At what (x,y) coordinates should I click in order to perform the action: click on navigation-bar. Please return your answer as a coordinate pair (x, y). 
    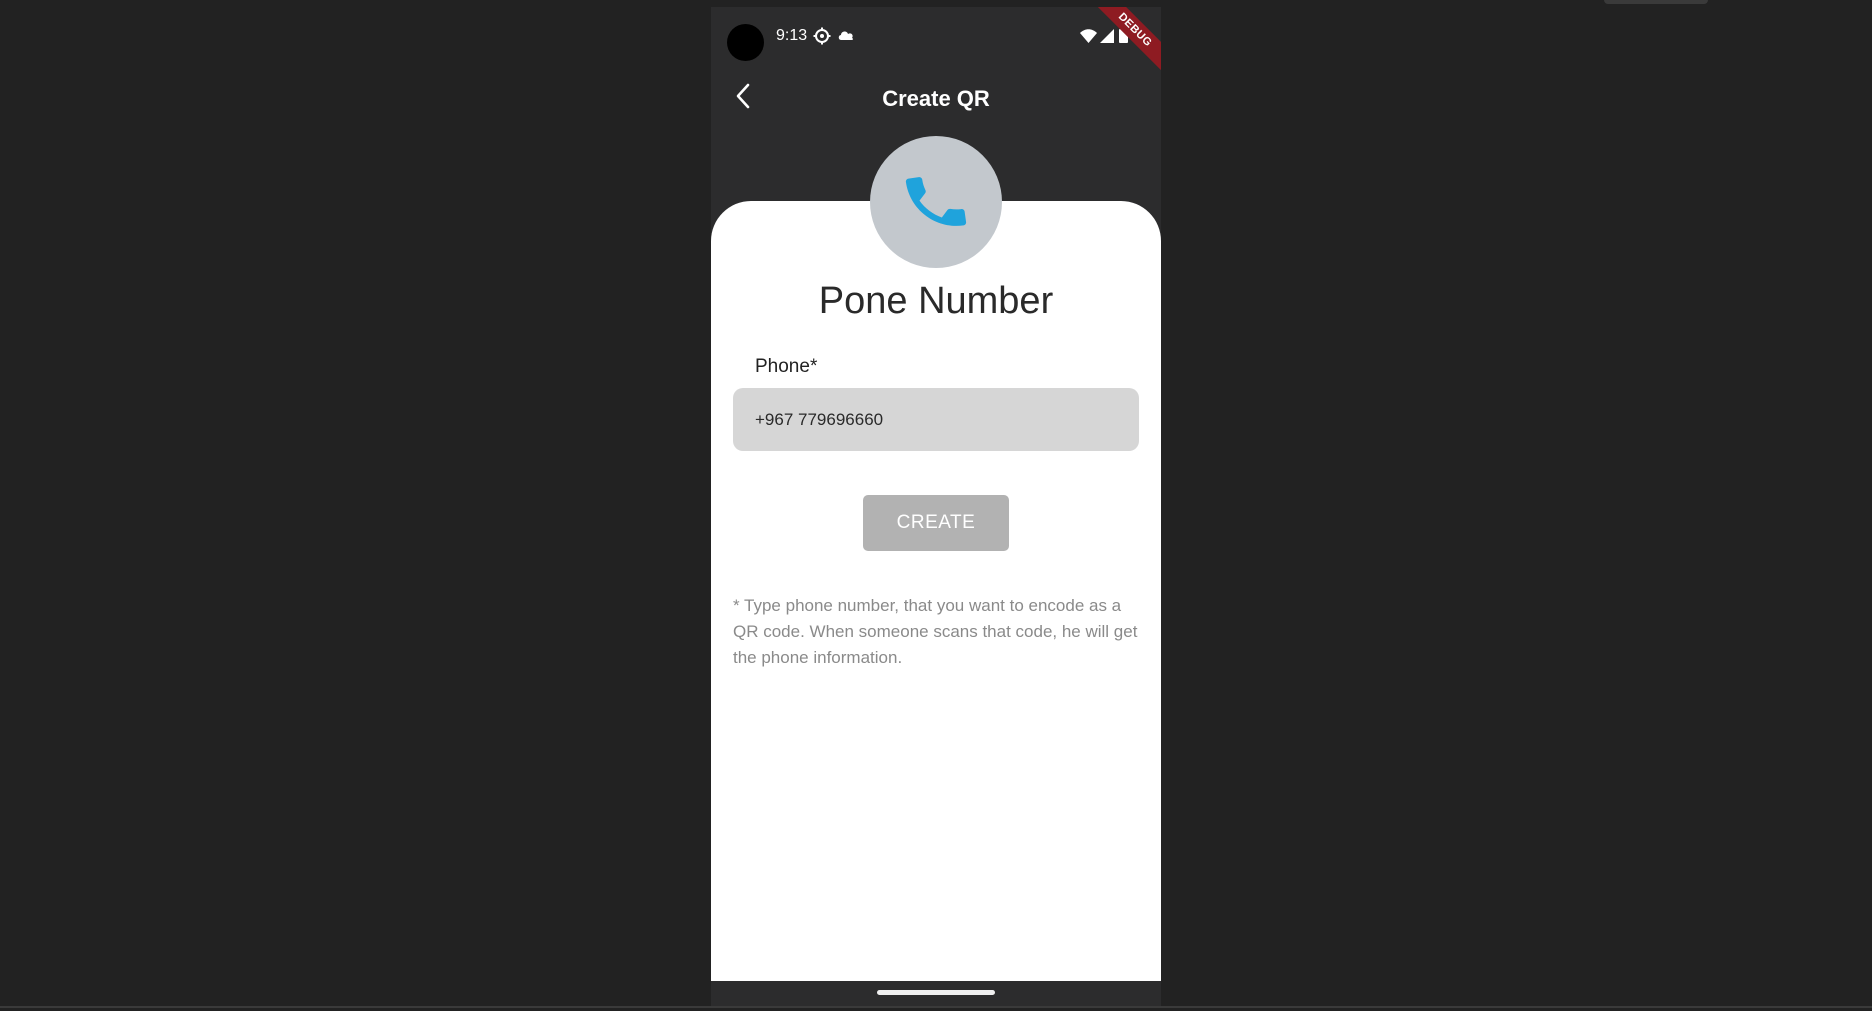
    Looking at the image, I should click on (936, 993).